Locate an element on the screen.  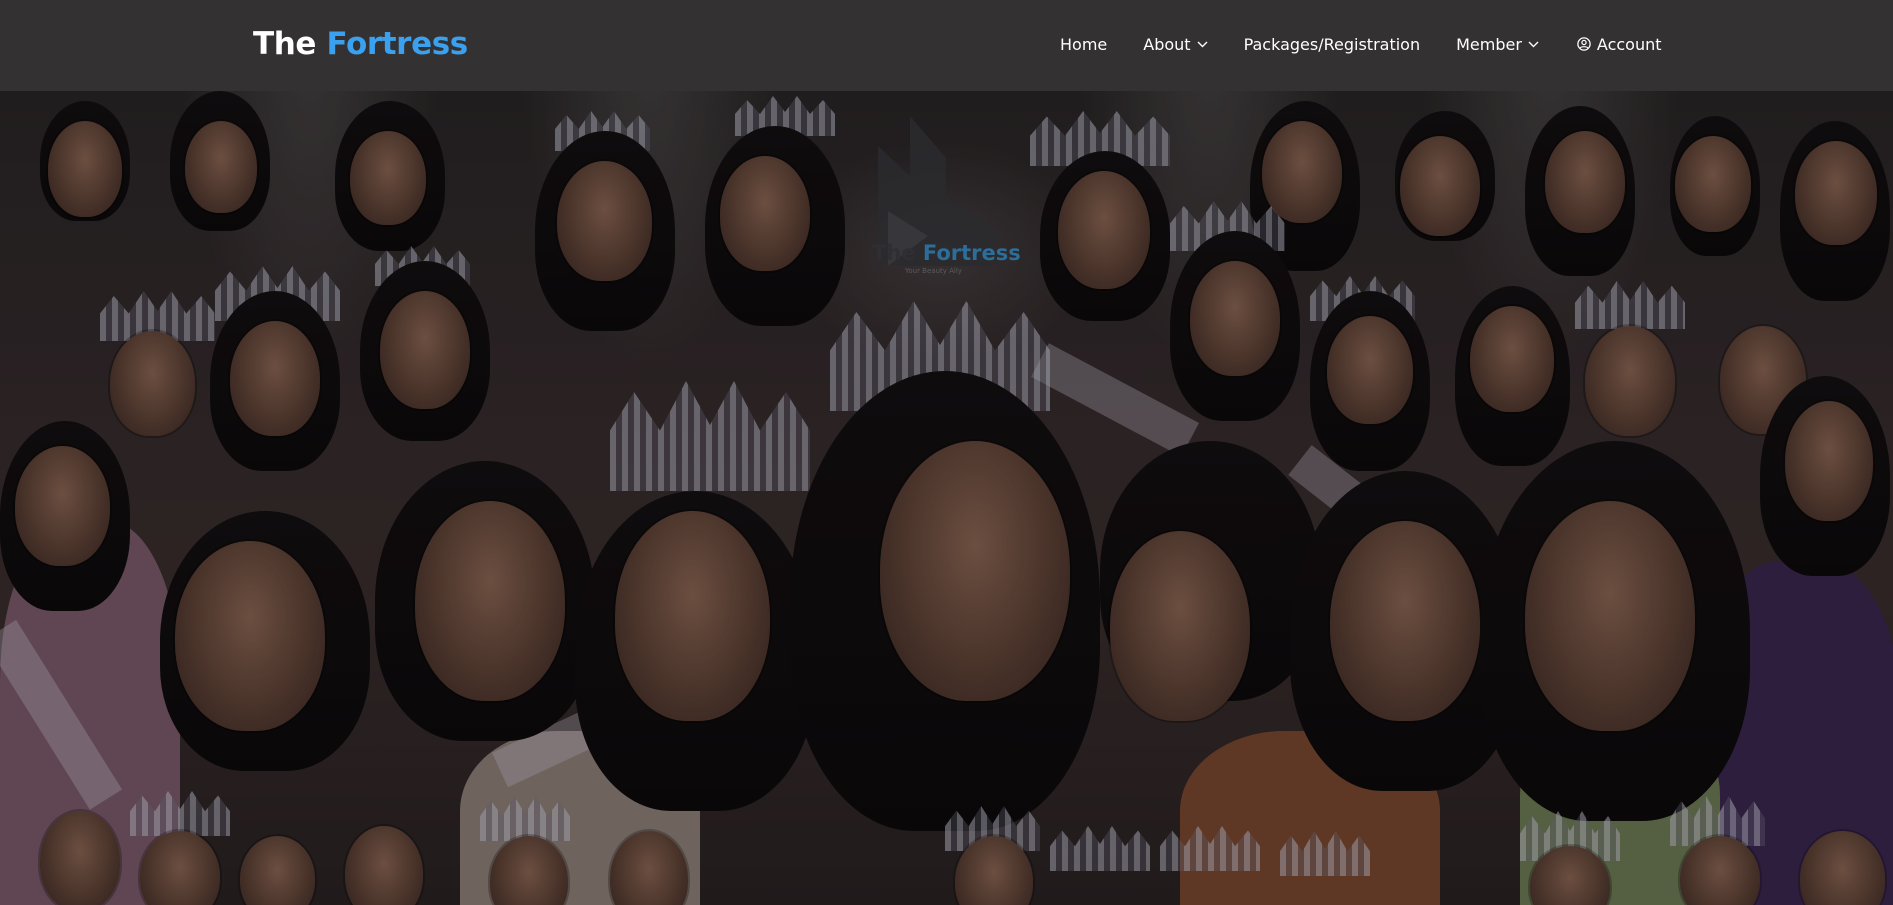
brand-prefix: The is located at coordinates (285, 44).